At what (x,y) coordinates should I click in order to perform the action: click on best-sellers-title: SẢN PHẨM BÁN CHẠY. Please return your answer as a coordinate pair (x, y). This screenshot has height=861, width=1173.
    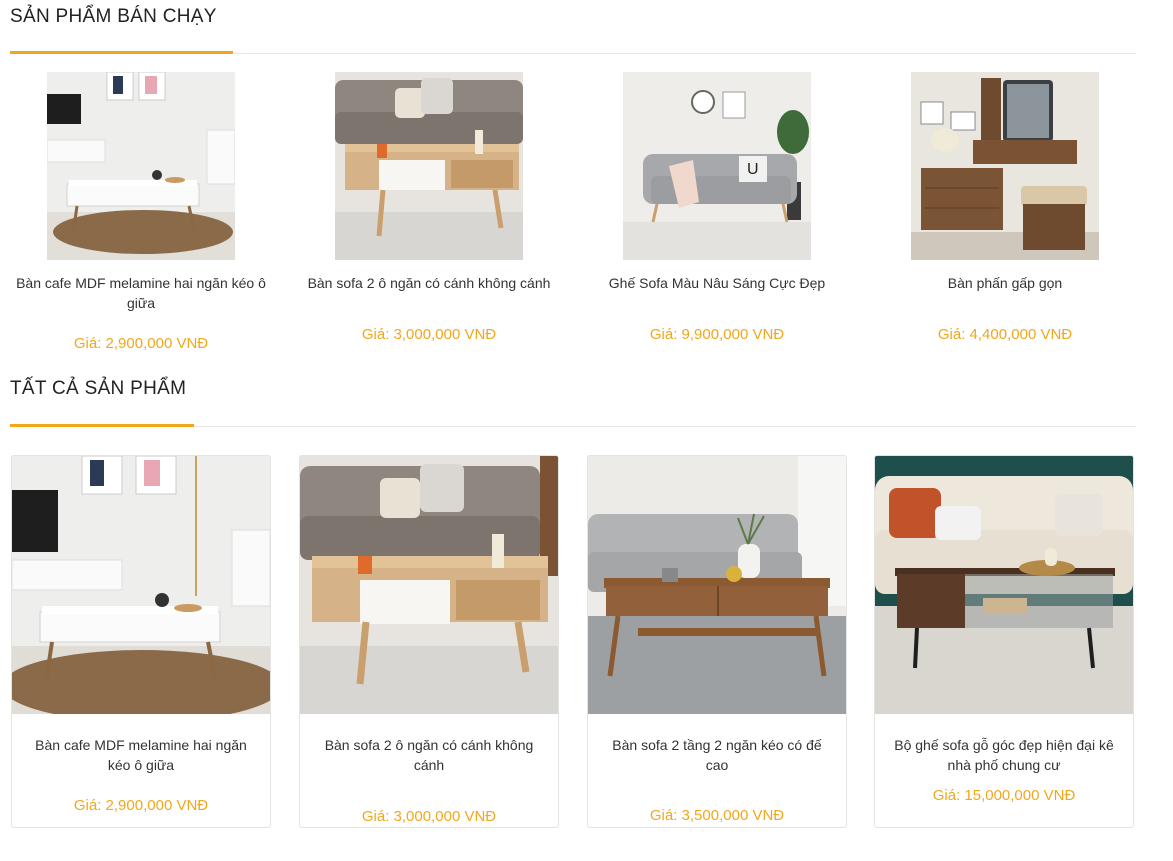
    Looking at the image, I should click on (113, 16).